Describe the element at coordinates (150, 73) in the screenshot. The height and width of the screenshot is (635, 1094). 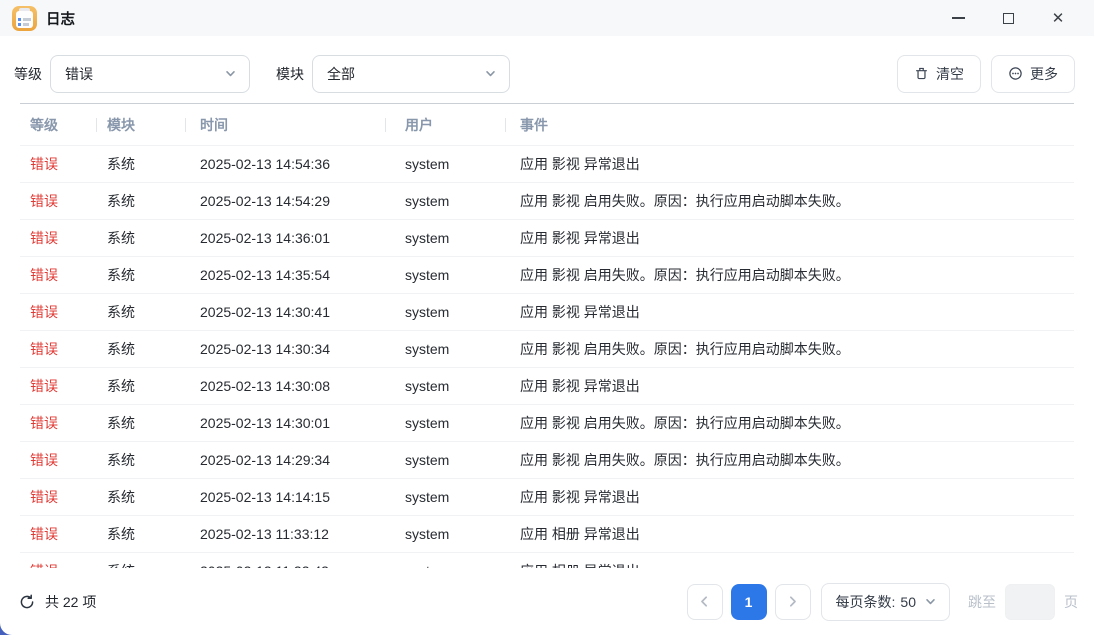
I see `level-select: 错误` at that location.